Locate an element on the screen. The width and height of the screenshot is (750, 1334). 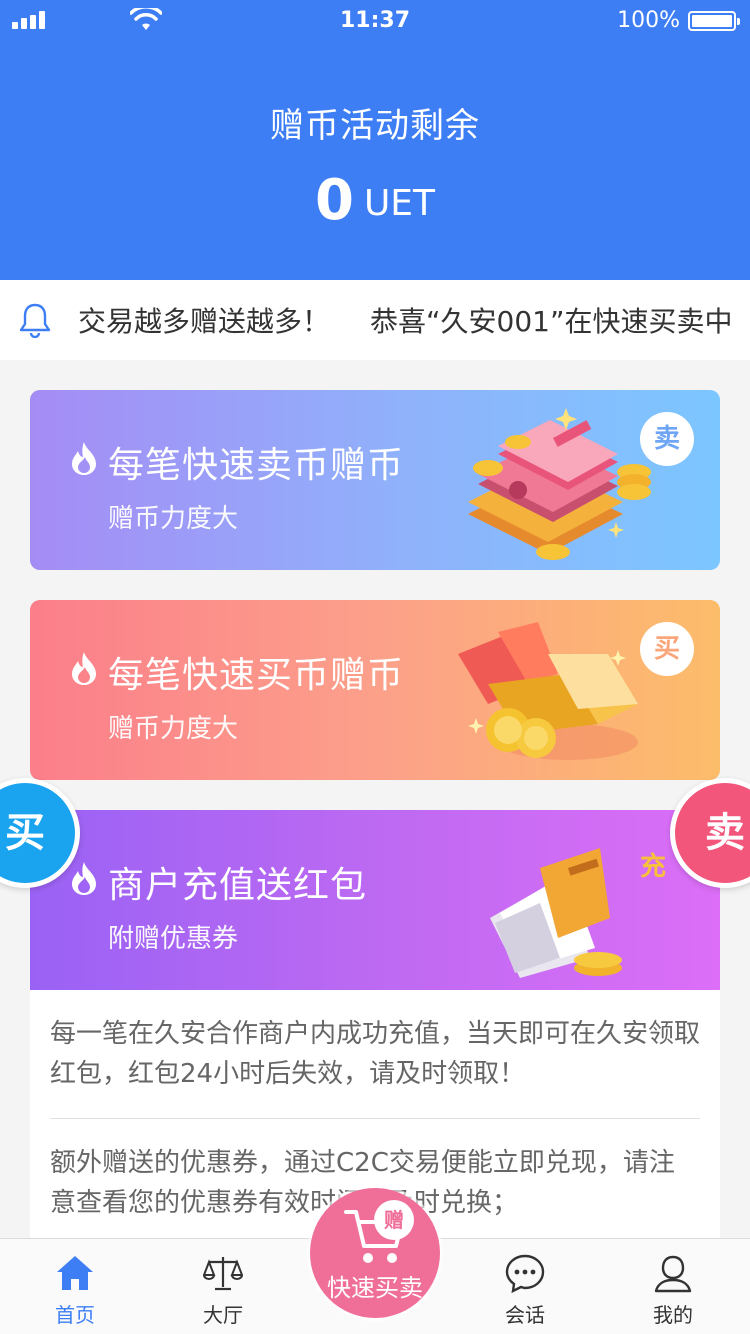
remaining-amount: 0 UET is located at coordinates (375, 200).